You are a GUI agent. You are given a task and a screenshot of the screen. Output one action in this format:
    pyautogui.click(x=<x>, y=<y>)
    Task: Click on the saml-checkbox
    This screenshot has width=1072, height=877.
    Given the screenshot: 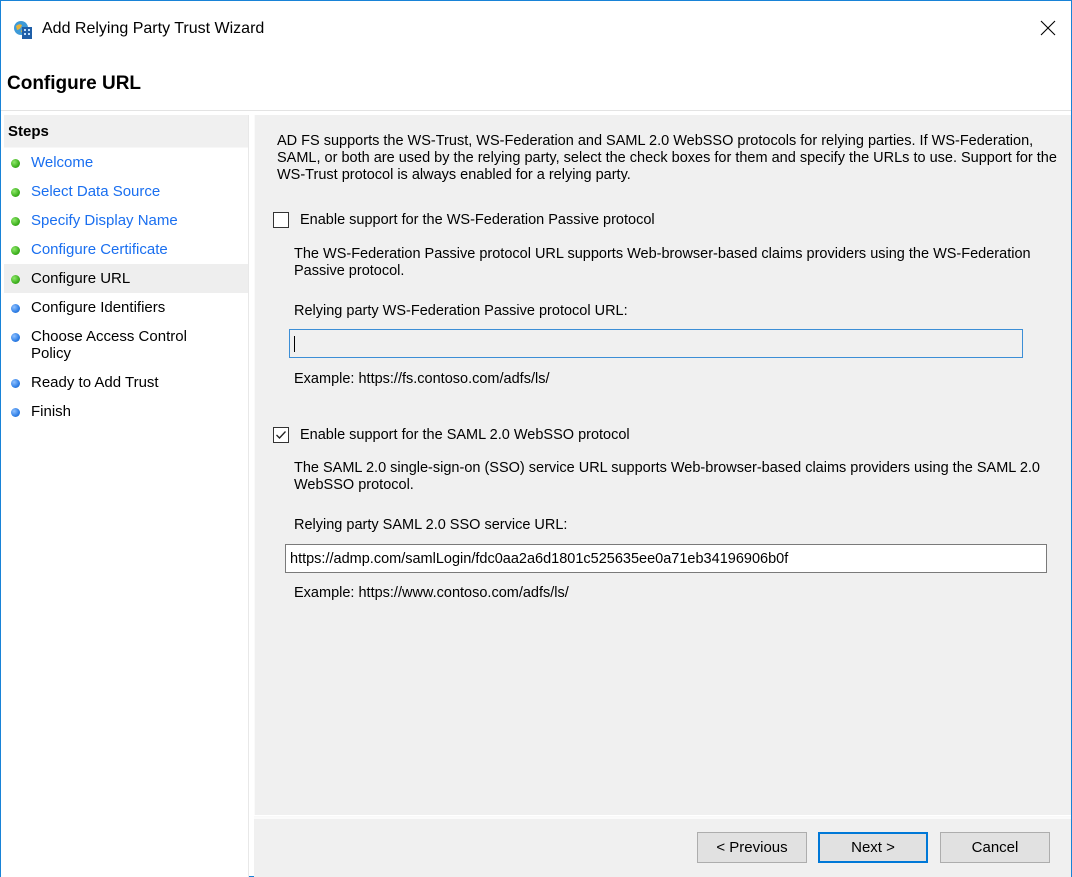 What is the action you would take?
    pyautogui.click(x=281, y=435)
    